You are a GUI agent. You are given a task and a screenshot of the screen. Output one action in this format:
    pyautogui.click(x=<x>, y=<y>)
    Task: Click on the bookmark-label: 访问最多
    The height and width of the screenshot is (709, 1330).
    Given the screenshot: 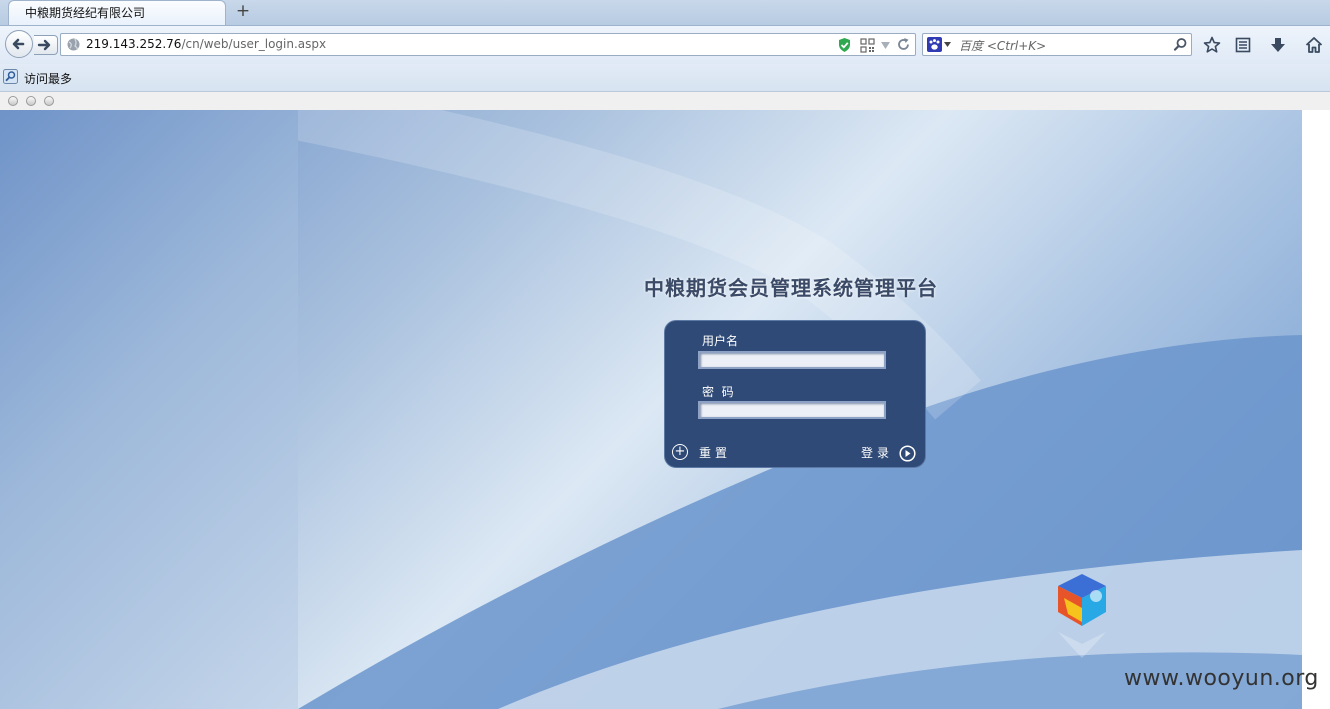 What is the action you would take?
    pyautogui.click(x=48, y=79)
    